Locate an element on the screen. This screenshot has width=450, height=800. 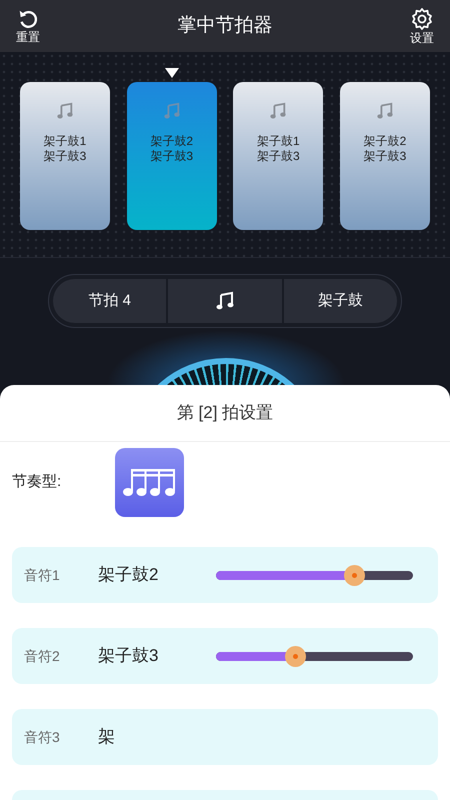
note-sound: 架子鼓2 is located at coordinates (129, 575).